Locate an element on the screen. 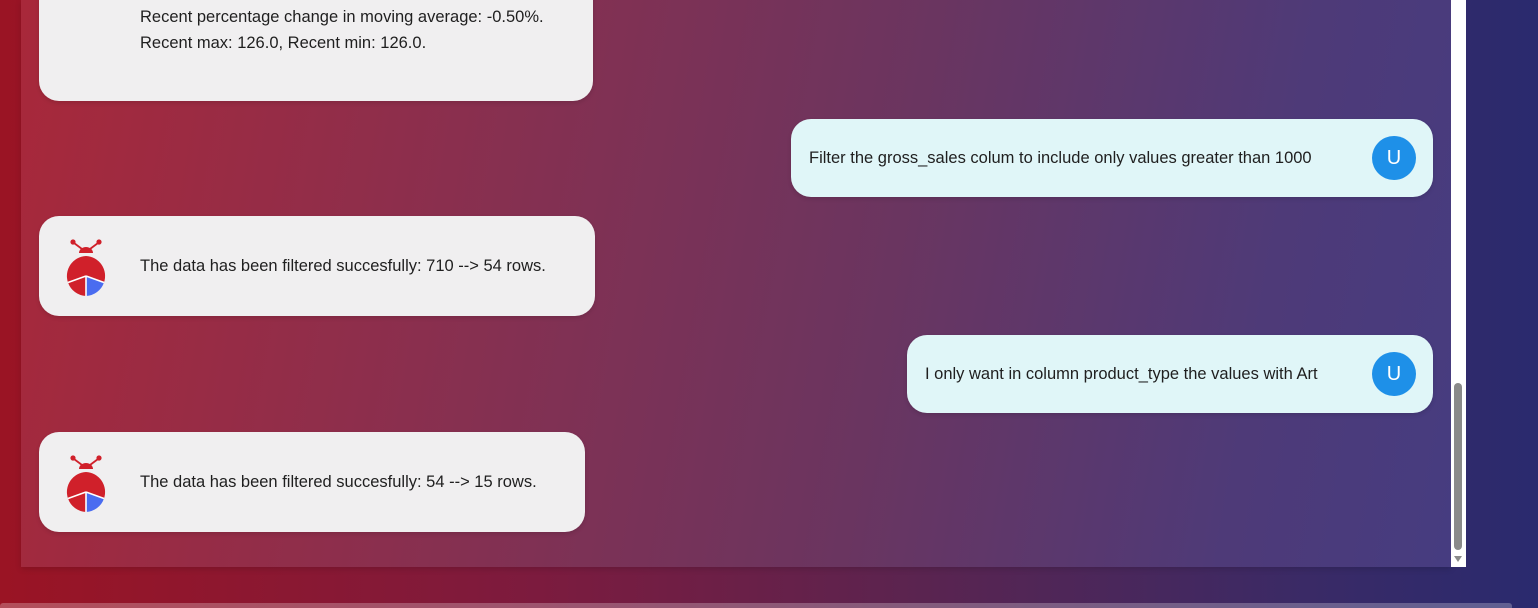 This screenshot has height=608, width=1538. bot-message-line: Recent max: 126.0, Recent min: 126.0. is located at coordinates (283, 43).